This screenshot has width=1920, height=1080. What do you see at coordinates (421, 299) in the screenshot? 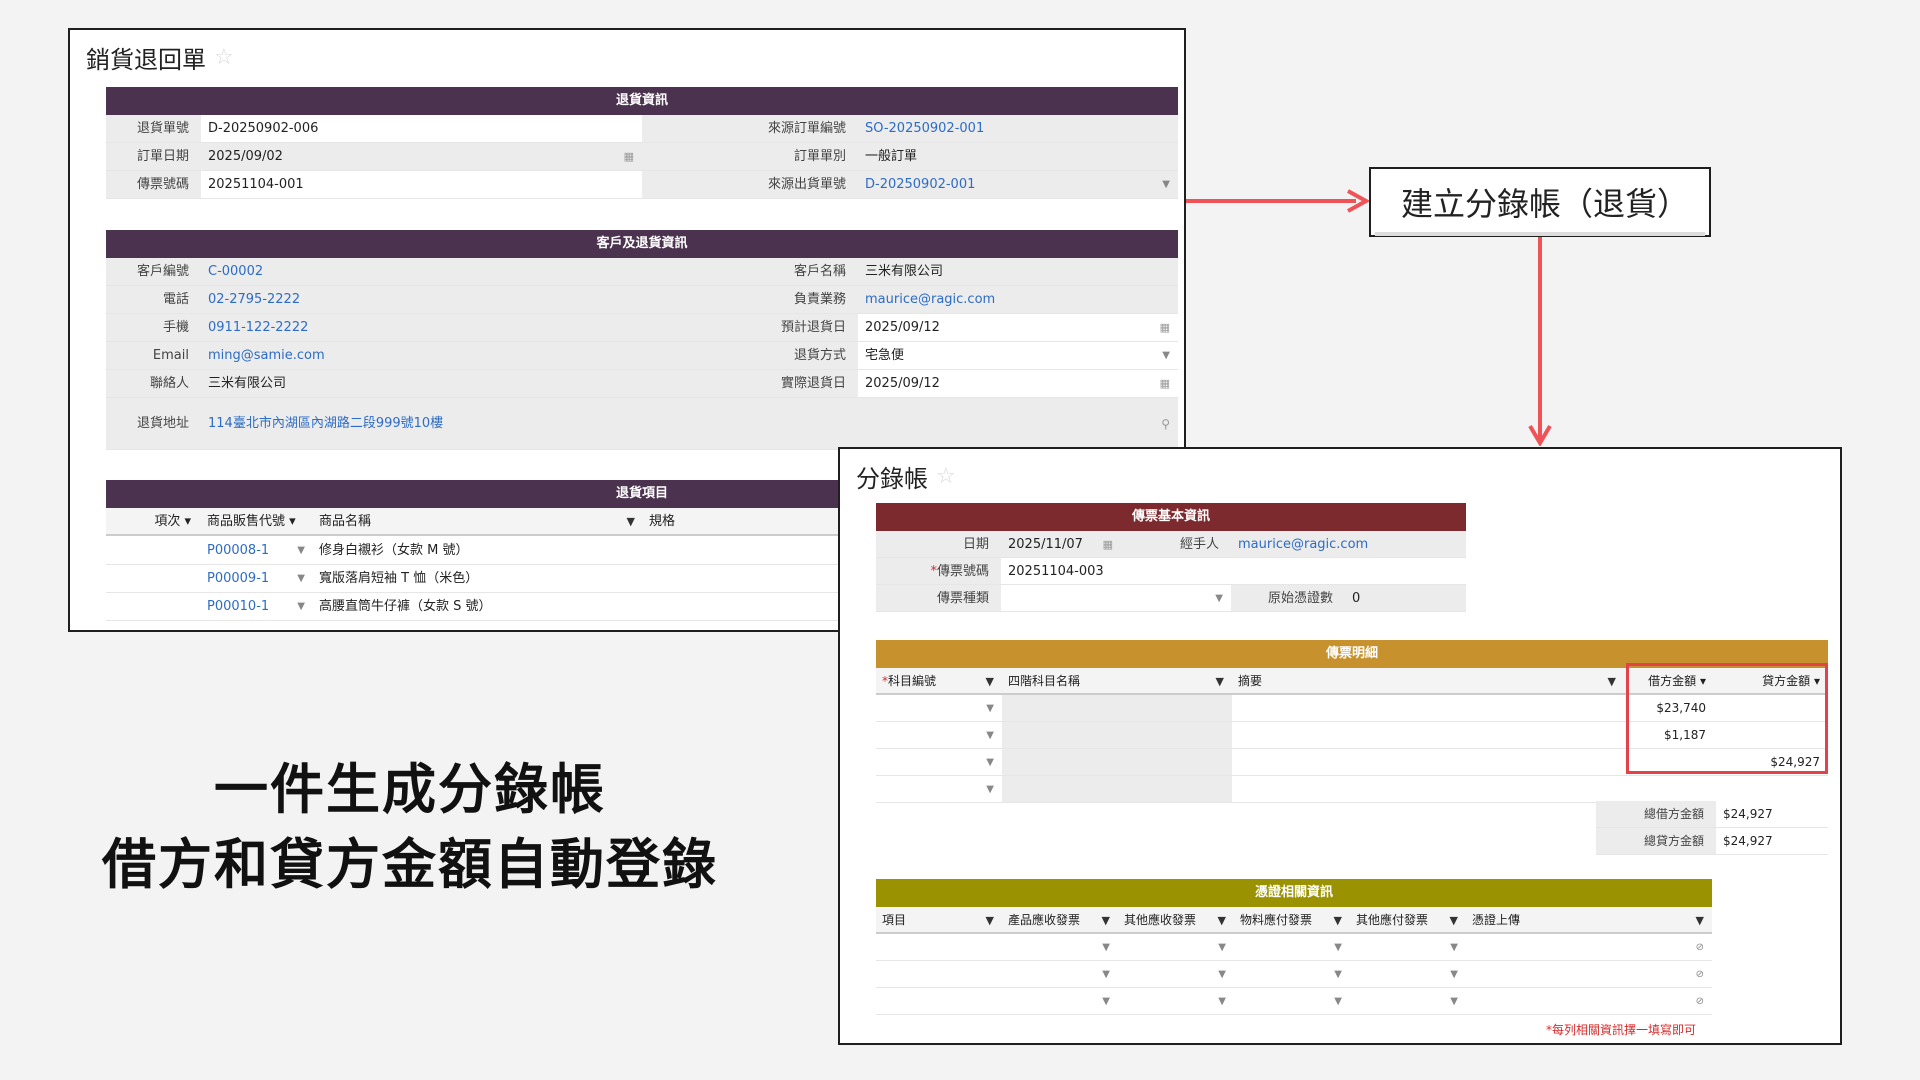
I see `phone-link: 02-2795-2222` at bounding box center [421, 299].